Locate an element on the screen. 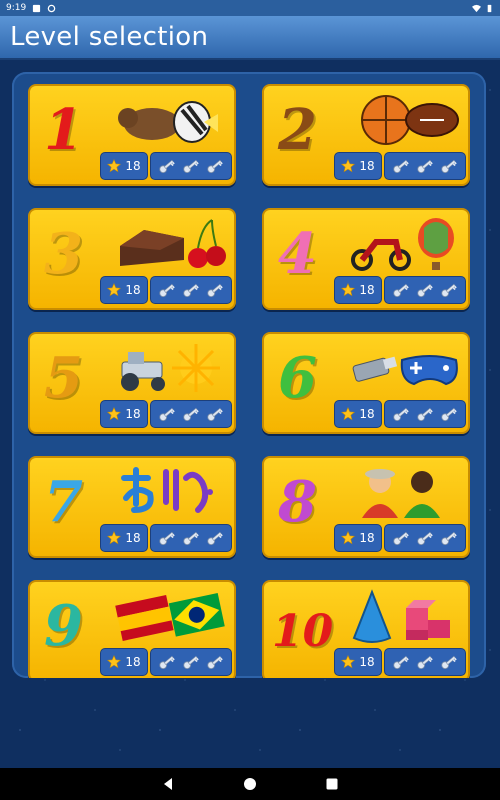  bear-and-fish-icon is located at coordinates (170, 120).